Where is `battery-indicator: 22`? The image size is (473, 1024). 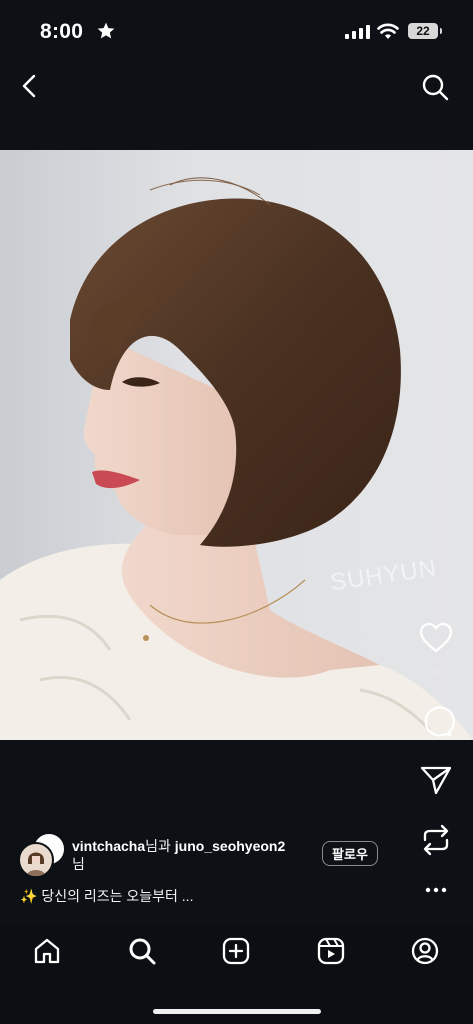
battery-indicator: 22 is located at coordinates (423, 31).